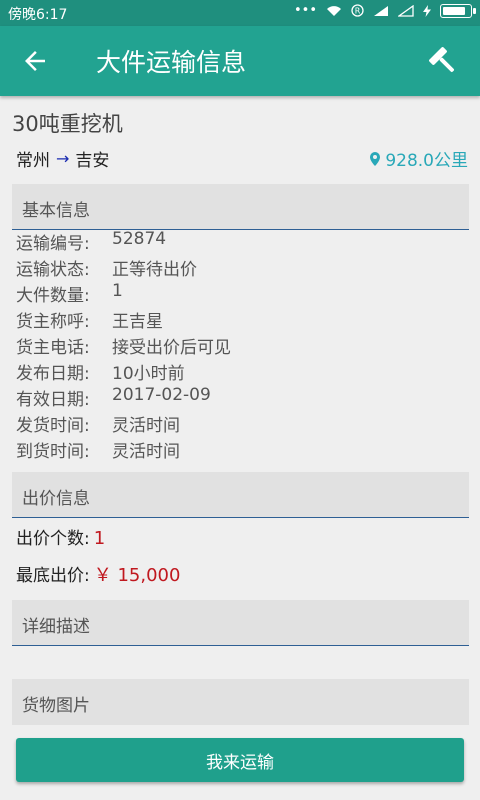 The width and height of the screenshot is (480, 800). What do you see at coordinates (53, 426) in the screenshot?
I see `info-label: 发货时间:` at bounding box center [53, 426].